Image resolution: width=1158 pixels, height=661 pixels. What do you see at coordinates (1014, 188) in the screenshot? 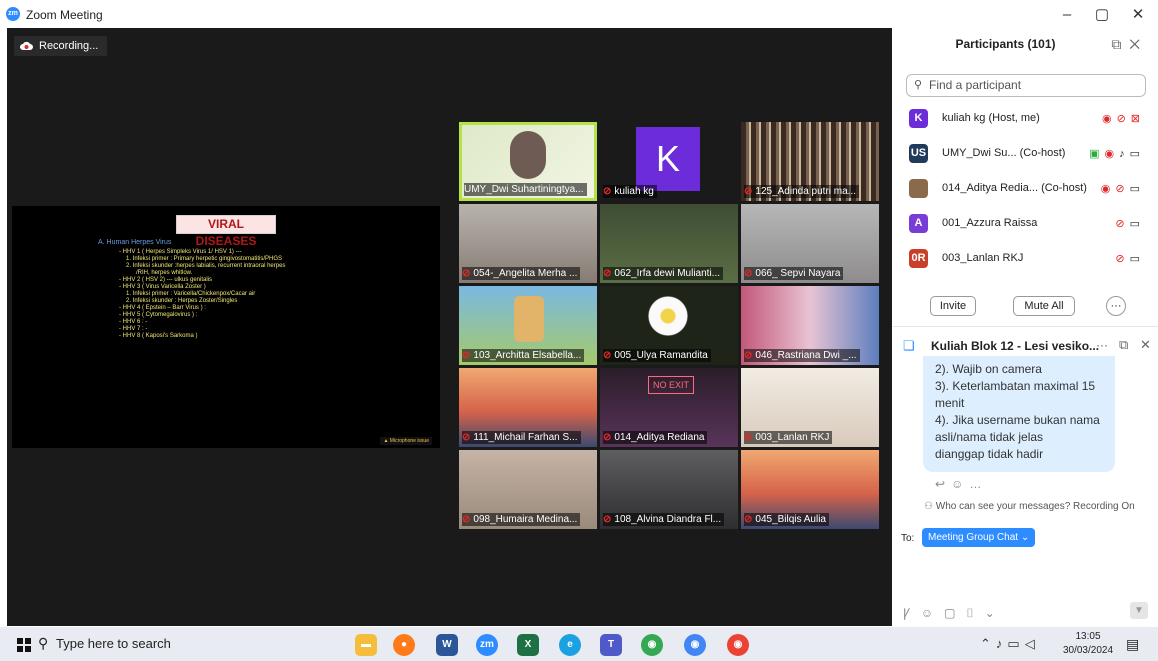
I see `participant-name: 014_Aditya Redia... (Co-host)` at bounding box center [1014, 188].